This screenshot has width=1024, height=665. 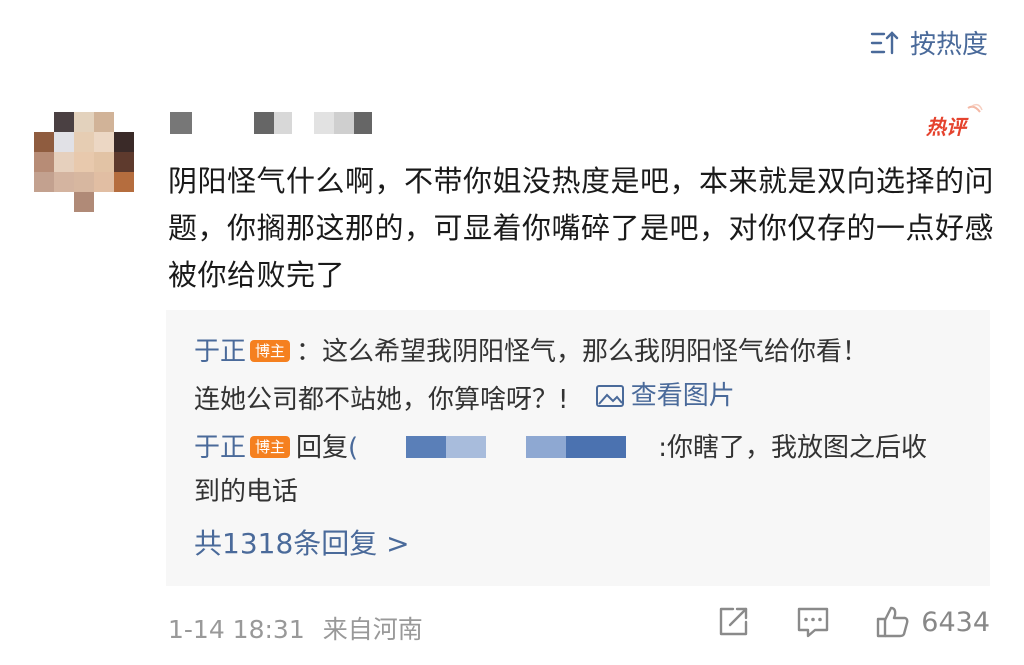 I want to click on like-icon, so click(x=893, y=622).